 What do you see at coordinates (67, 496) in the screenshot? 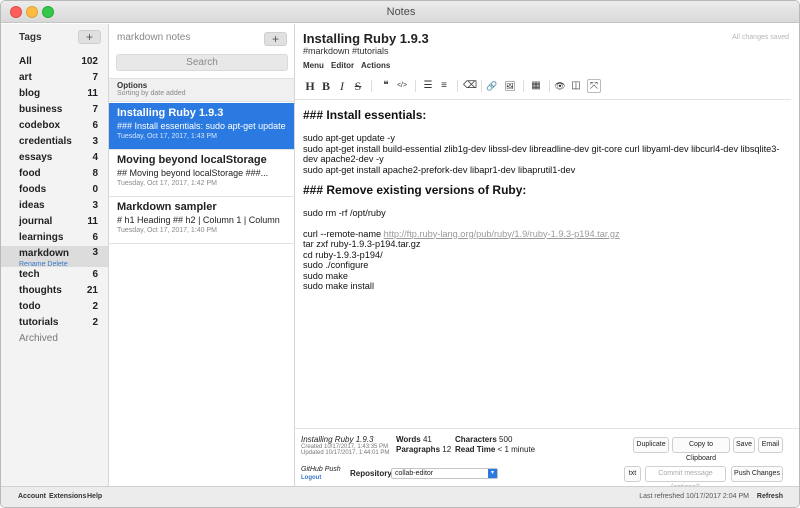
I see `extensions-link: Extensions` at bounding box center [67, 496].